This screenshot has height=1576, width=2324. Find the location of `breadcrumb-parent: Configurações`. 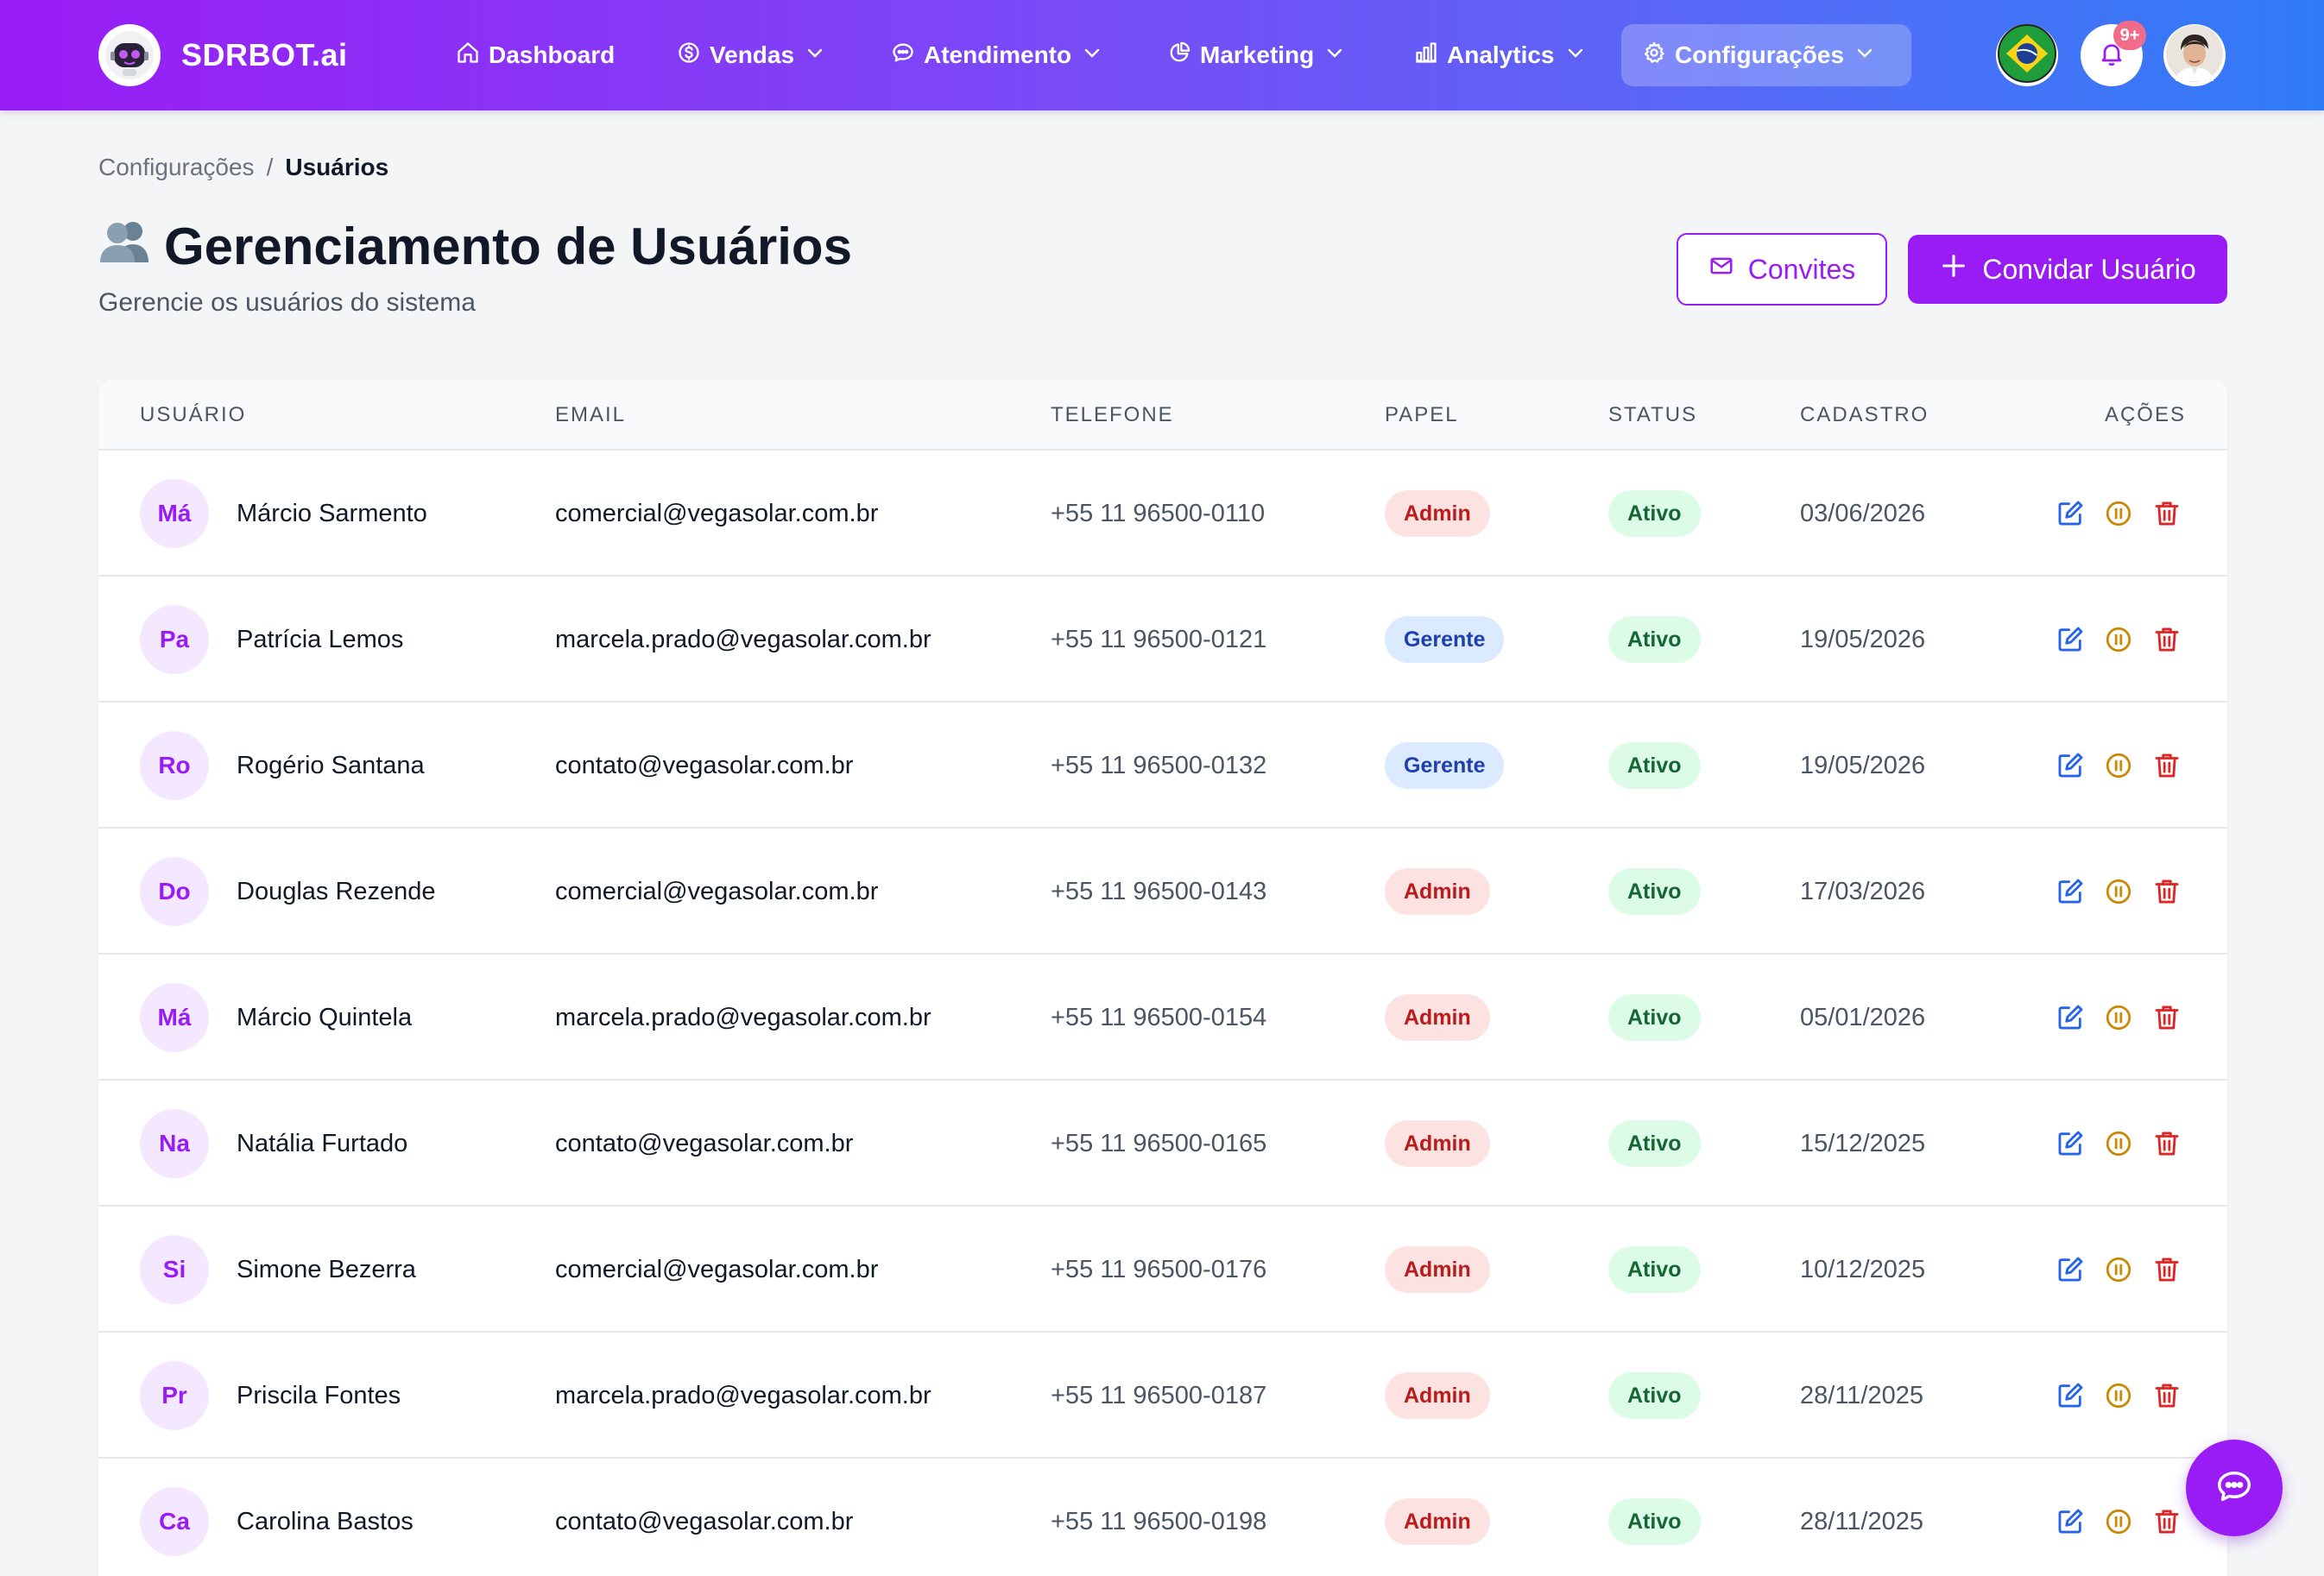

breadcrumb-parent: Configurações is located at coordinates (177, 167).